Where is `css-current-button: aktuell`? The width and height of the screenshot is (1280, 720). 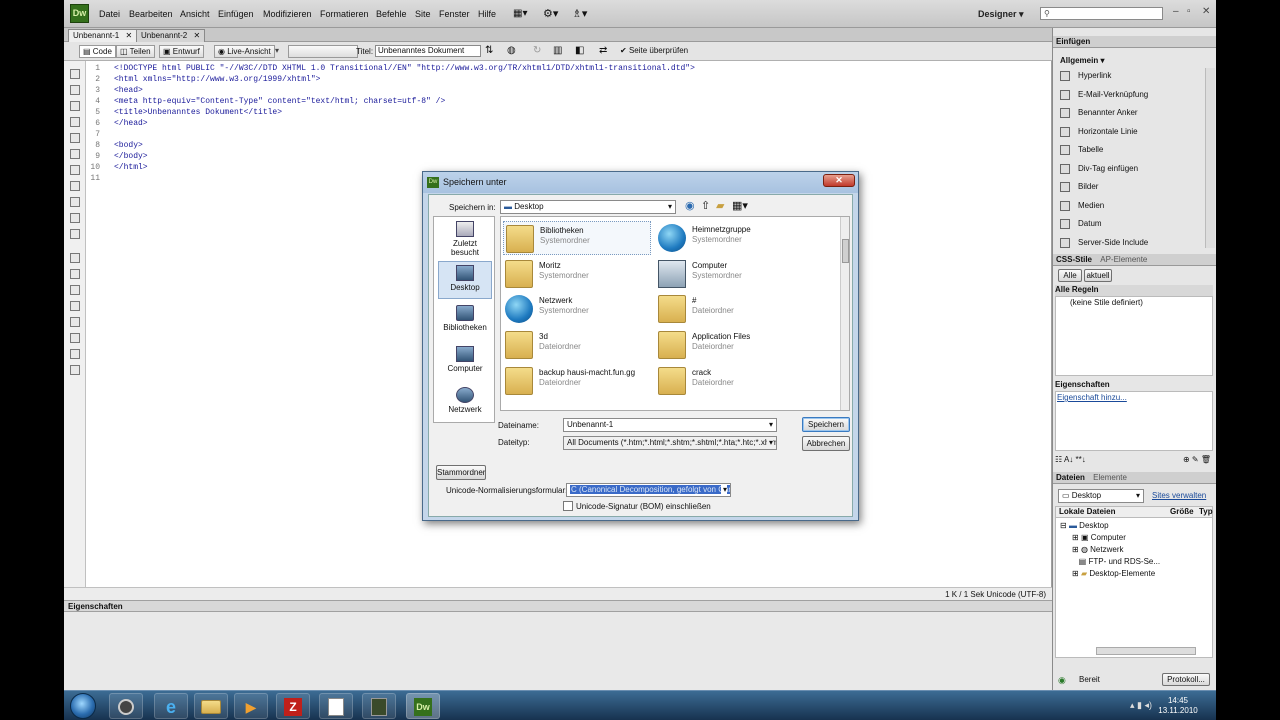 css-current-button: aktuell is located at coordinates (1098, 275).